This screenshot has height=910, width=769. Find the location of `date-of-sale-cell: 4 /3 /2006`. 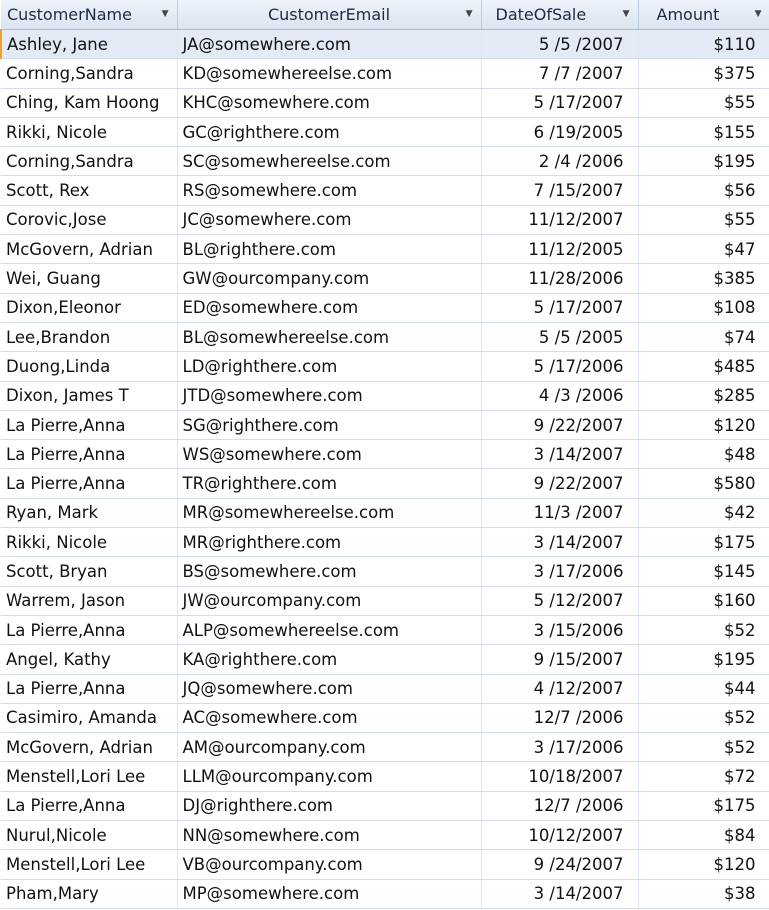

date-of-sale-cell: 4 /3 /2006 is located at coordinates (560, 396).